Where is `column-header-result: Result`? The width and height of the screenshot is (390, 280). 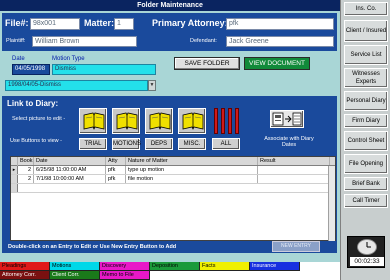
column-header-result: Result is located at coordinates (294, 161).